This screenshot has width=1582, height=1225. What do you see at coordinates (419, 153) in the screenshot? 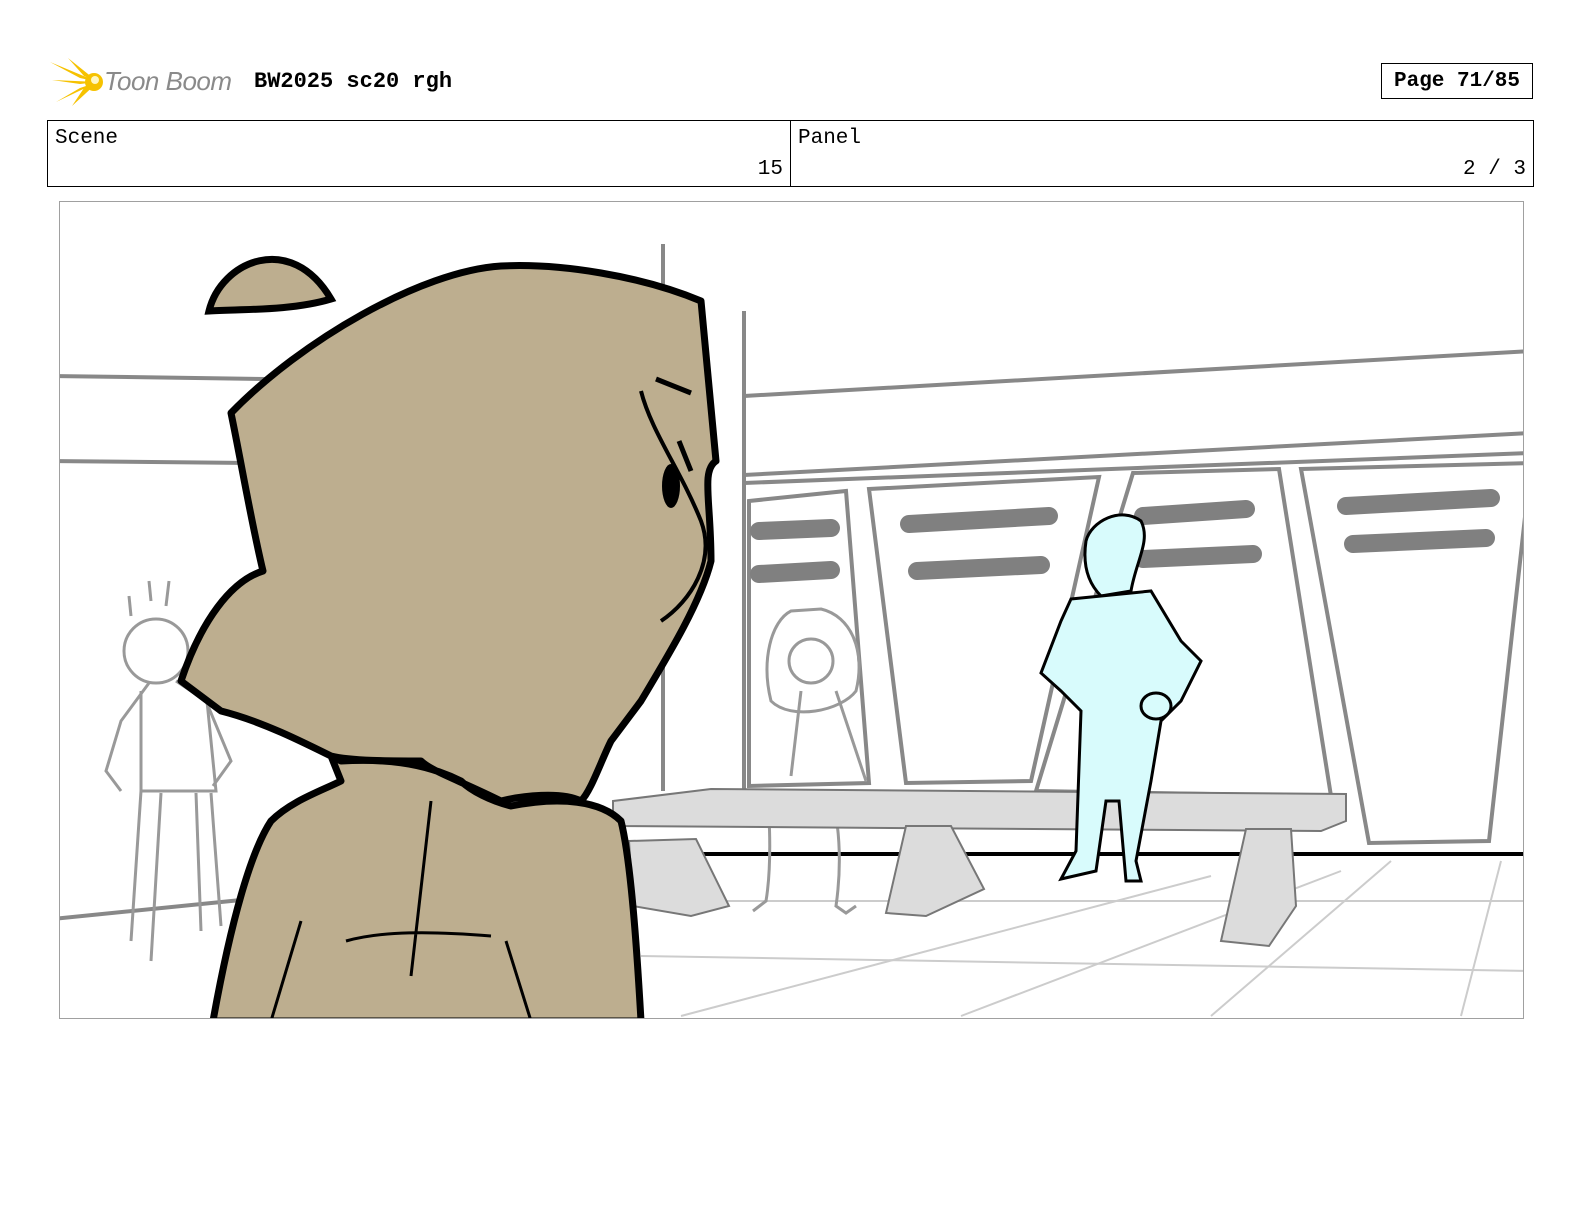
I see `scene-cell: Scene 15` at bounding box center [419, 153].